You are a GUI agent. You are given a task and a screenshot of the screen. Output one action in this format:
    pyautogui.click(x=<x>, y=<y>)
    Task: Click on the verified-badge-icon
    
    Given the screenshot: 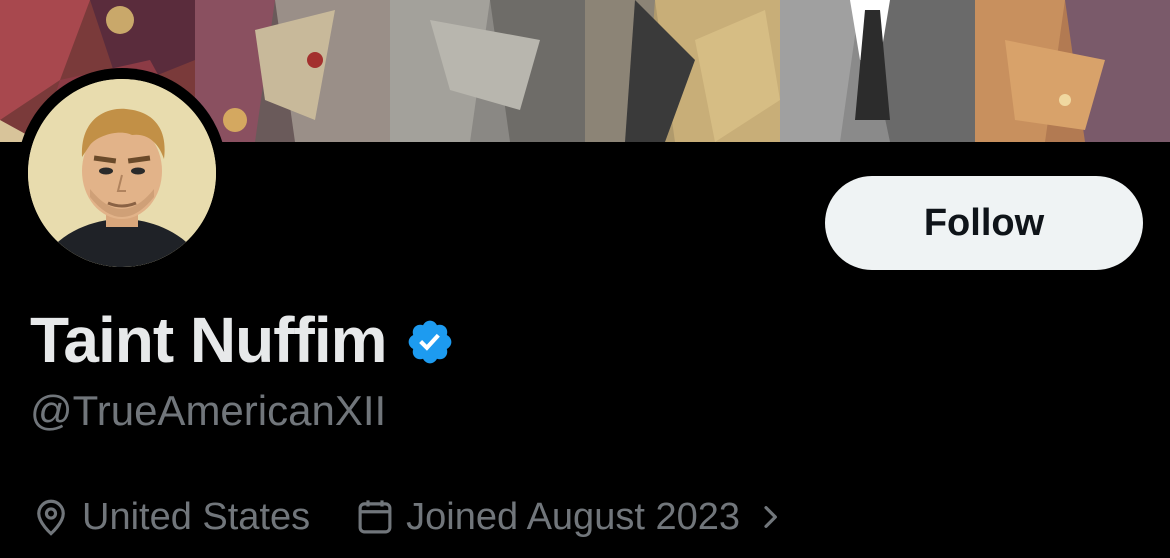 What is the action you would take?
    pyautogui.click(x=430, y=342)
    